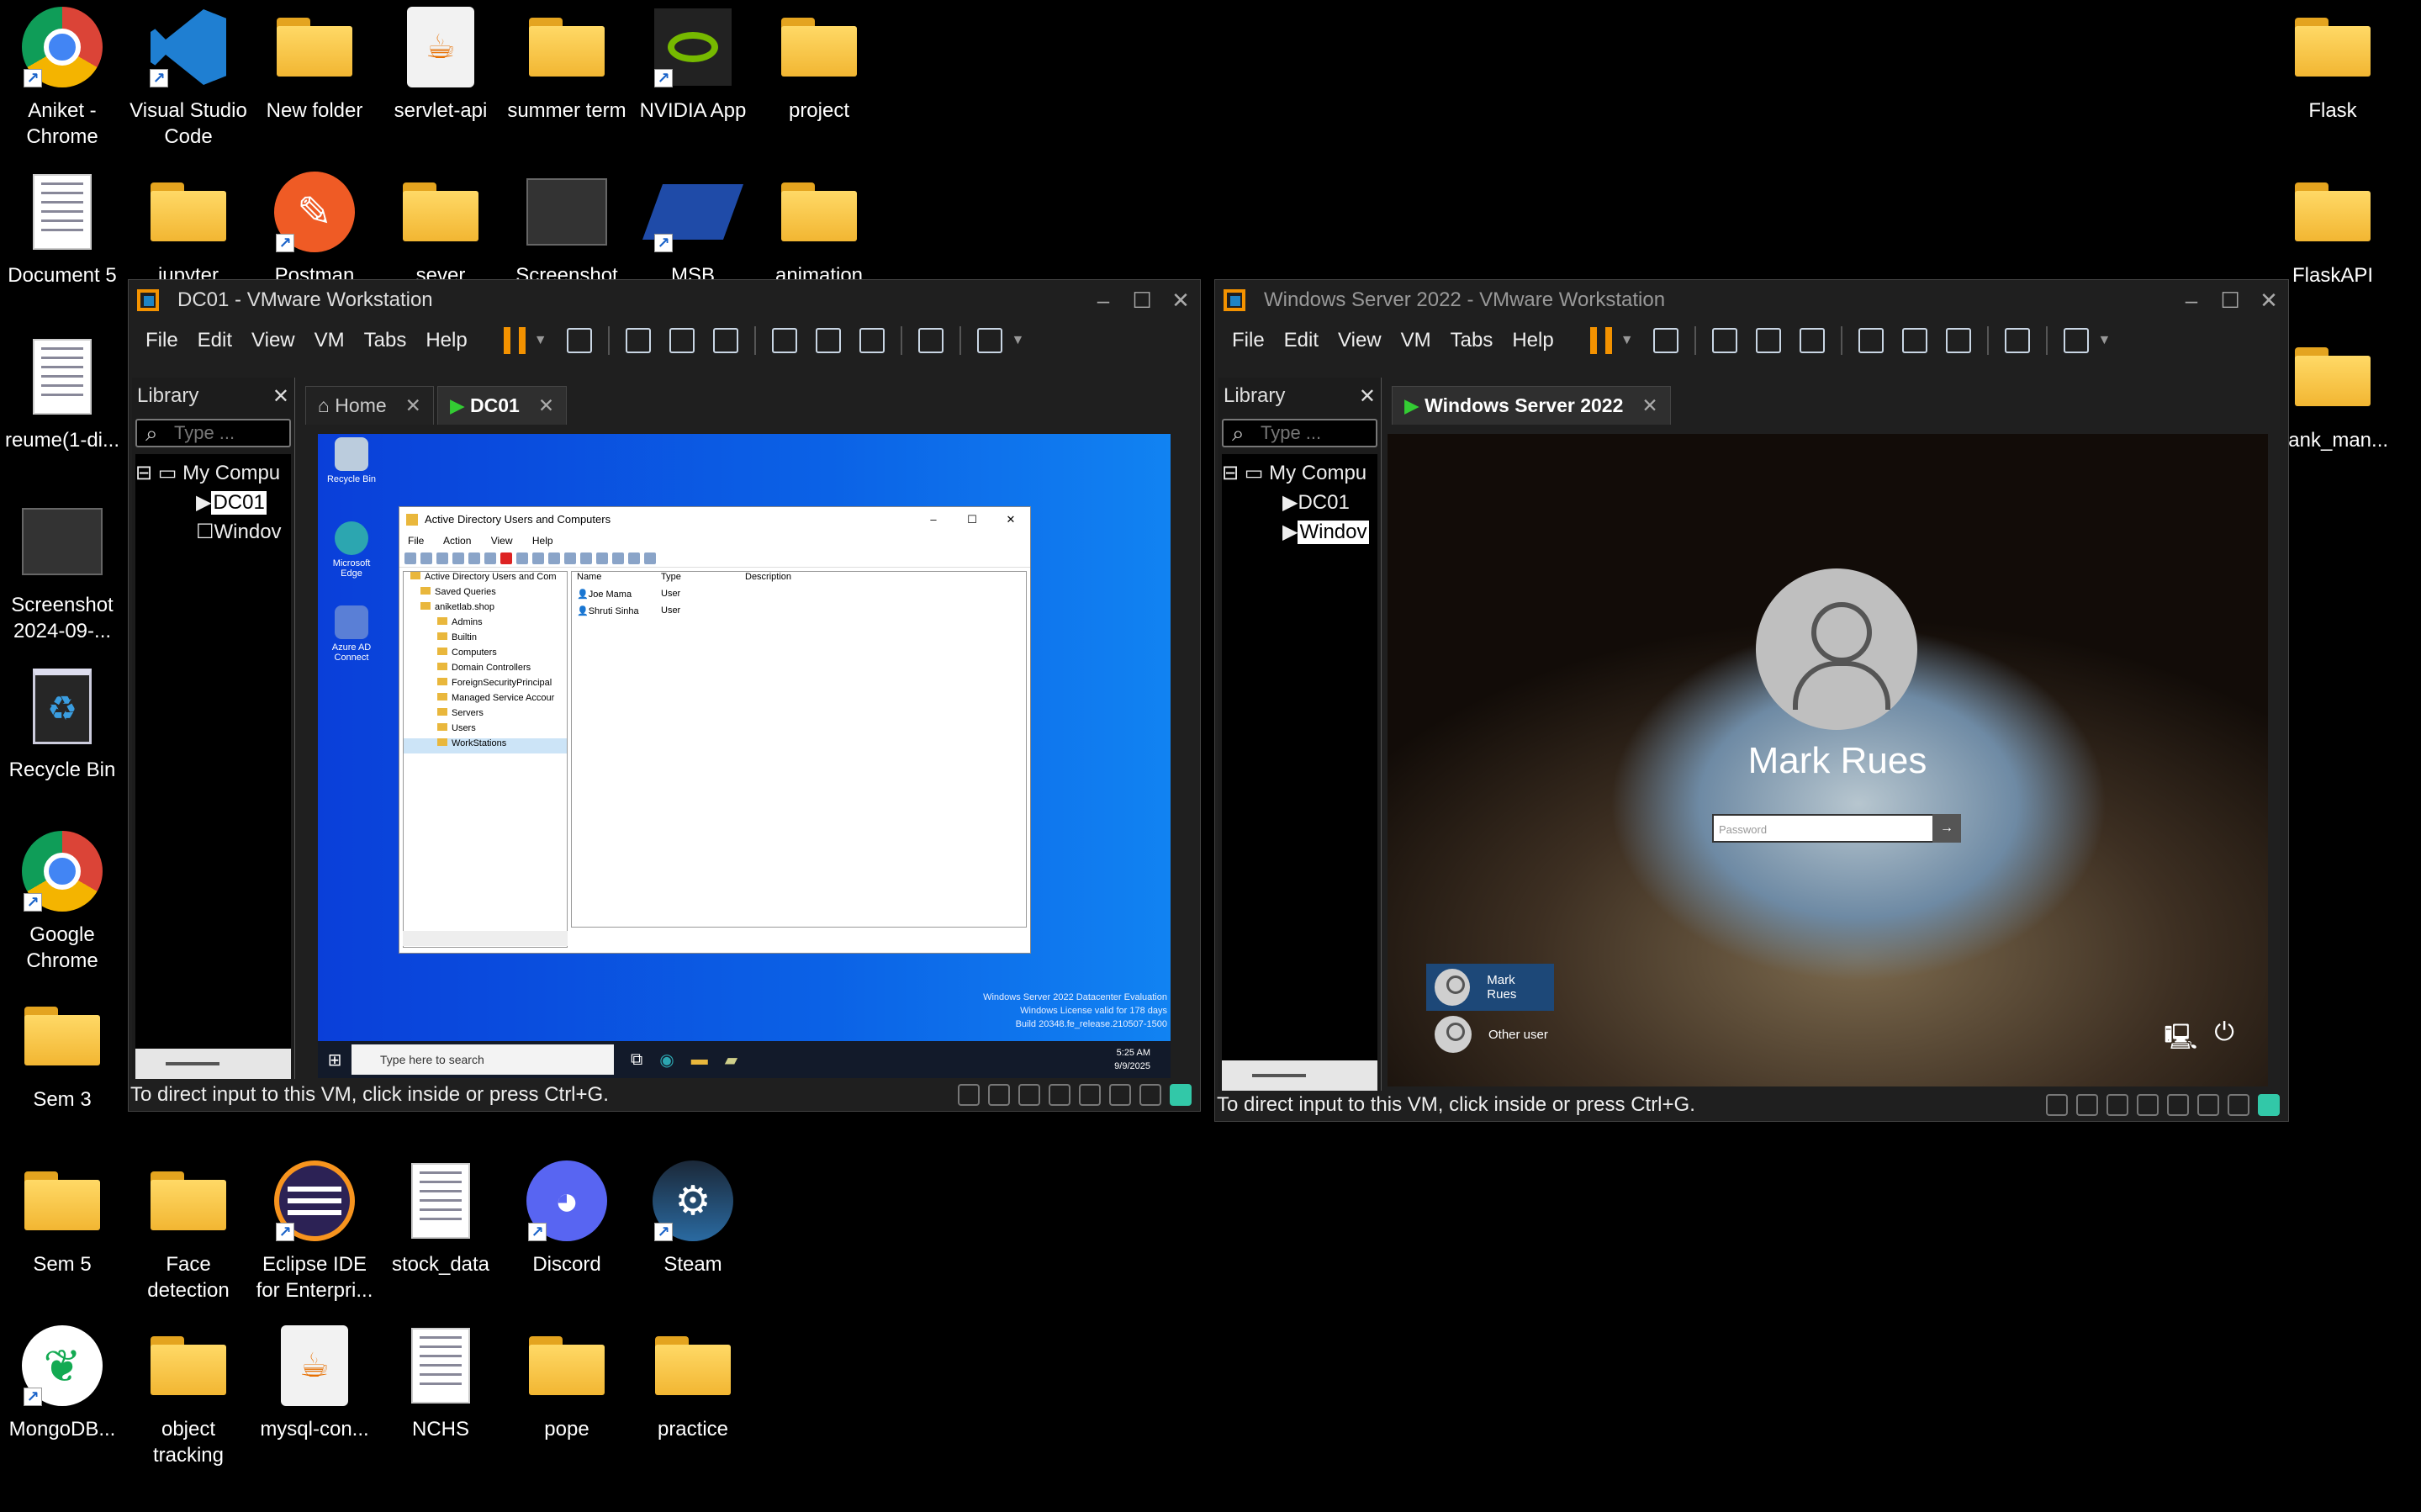  What do you see at coordinates (1299, 1075) in the screenshot?
I see `library-scrollbar` at bounding box center [1299, 1075].